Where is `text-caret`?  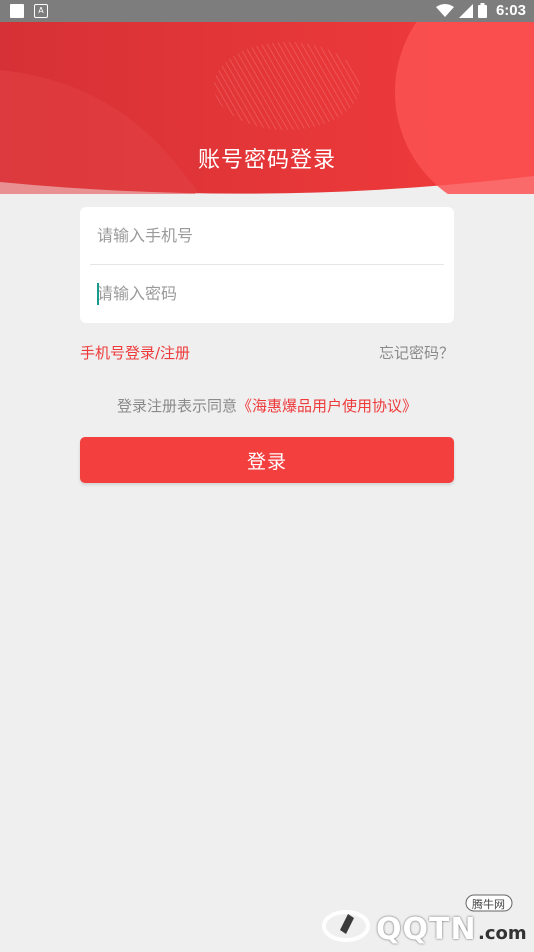
text-caret is located at coordinates (98, 294).